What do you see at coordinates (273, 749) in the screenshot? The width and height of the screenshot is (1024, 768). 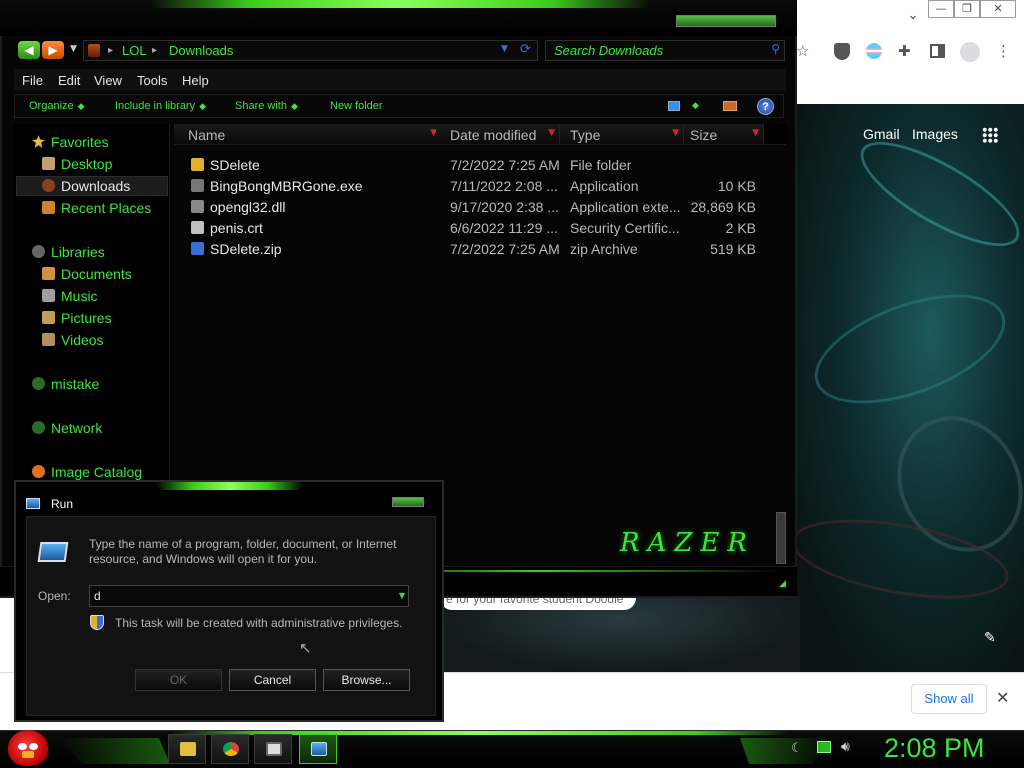 I see `taskbar-window` at bounding box center [273, 749].